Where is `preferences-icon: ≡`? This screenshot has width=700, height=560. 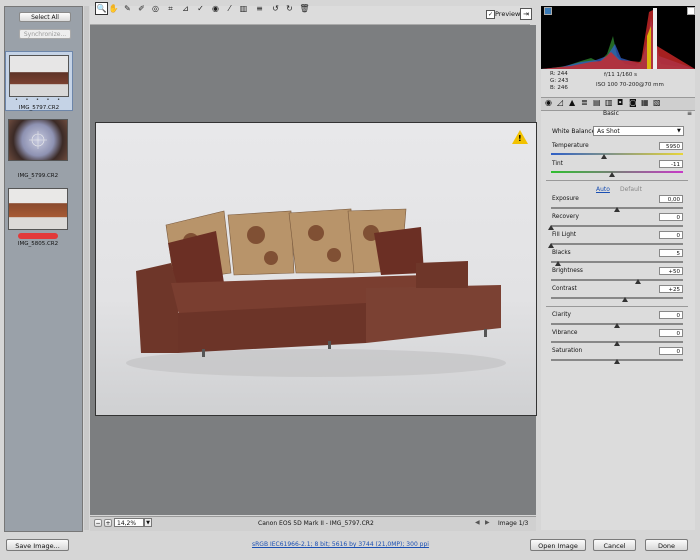
preferences-icon: ≡ is located at coordinates (259, 8).